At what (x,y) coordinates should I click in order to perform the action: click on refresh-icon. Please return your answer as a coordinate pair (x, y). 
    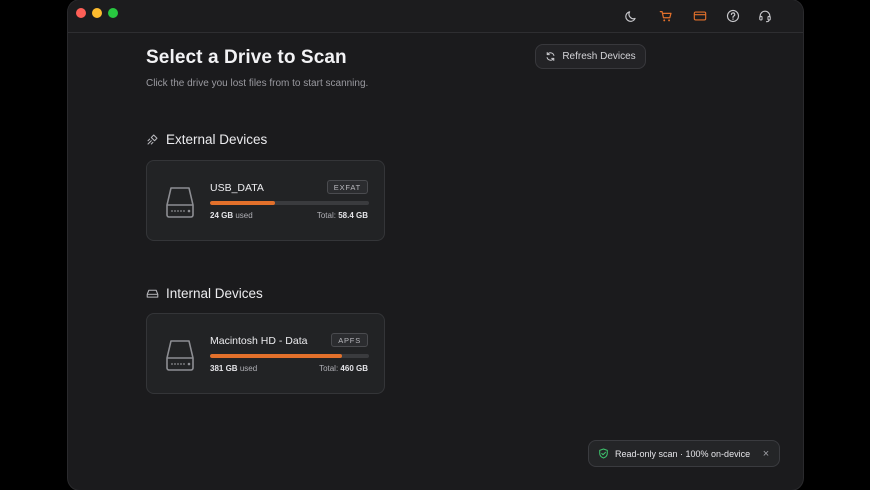
    Looking at the image, I should click on (550, 56).